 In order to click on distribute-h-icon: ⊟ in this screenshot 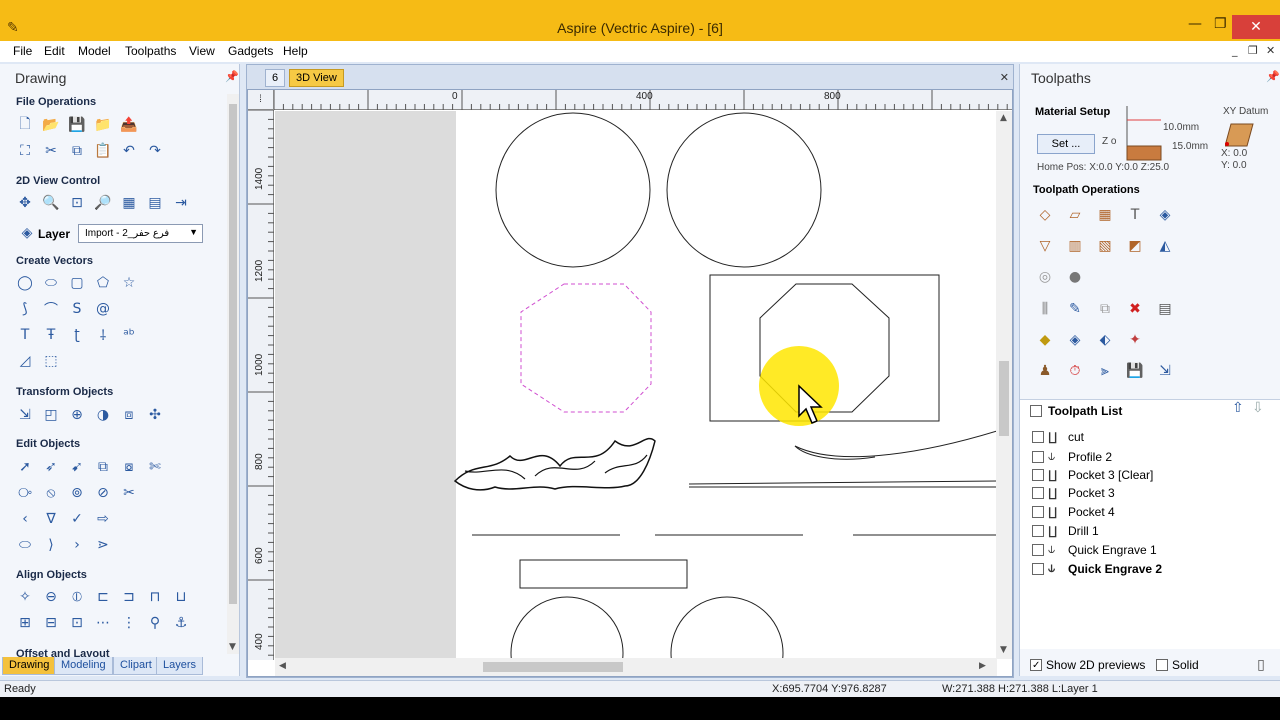, I will do `click(51, 623)`.